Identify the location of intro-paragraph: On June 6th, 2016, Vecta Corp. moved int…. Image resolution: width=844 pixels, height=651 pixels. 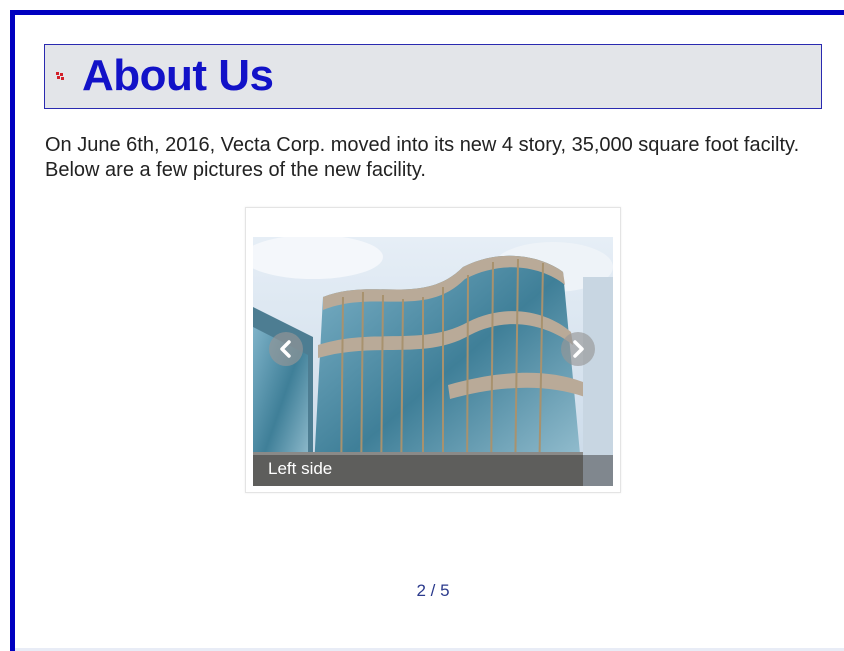
(422, 157).